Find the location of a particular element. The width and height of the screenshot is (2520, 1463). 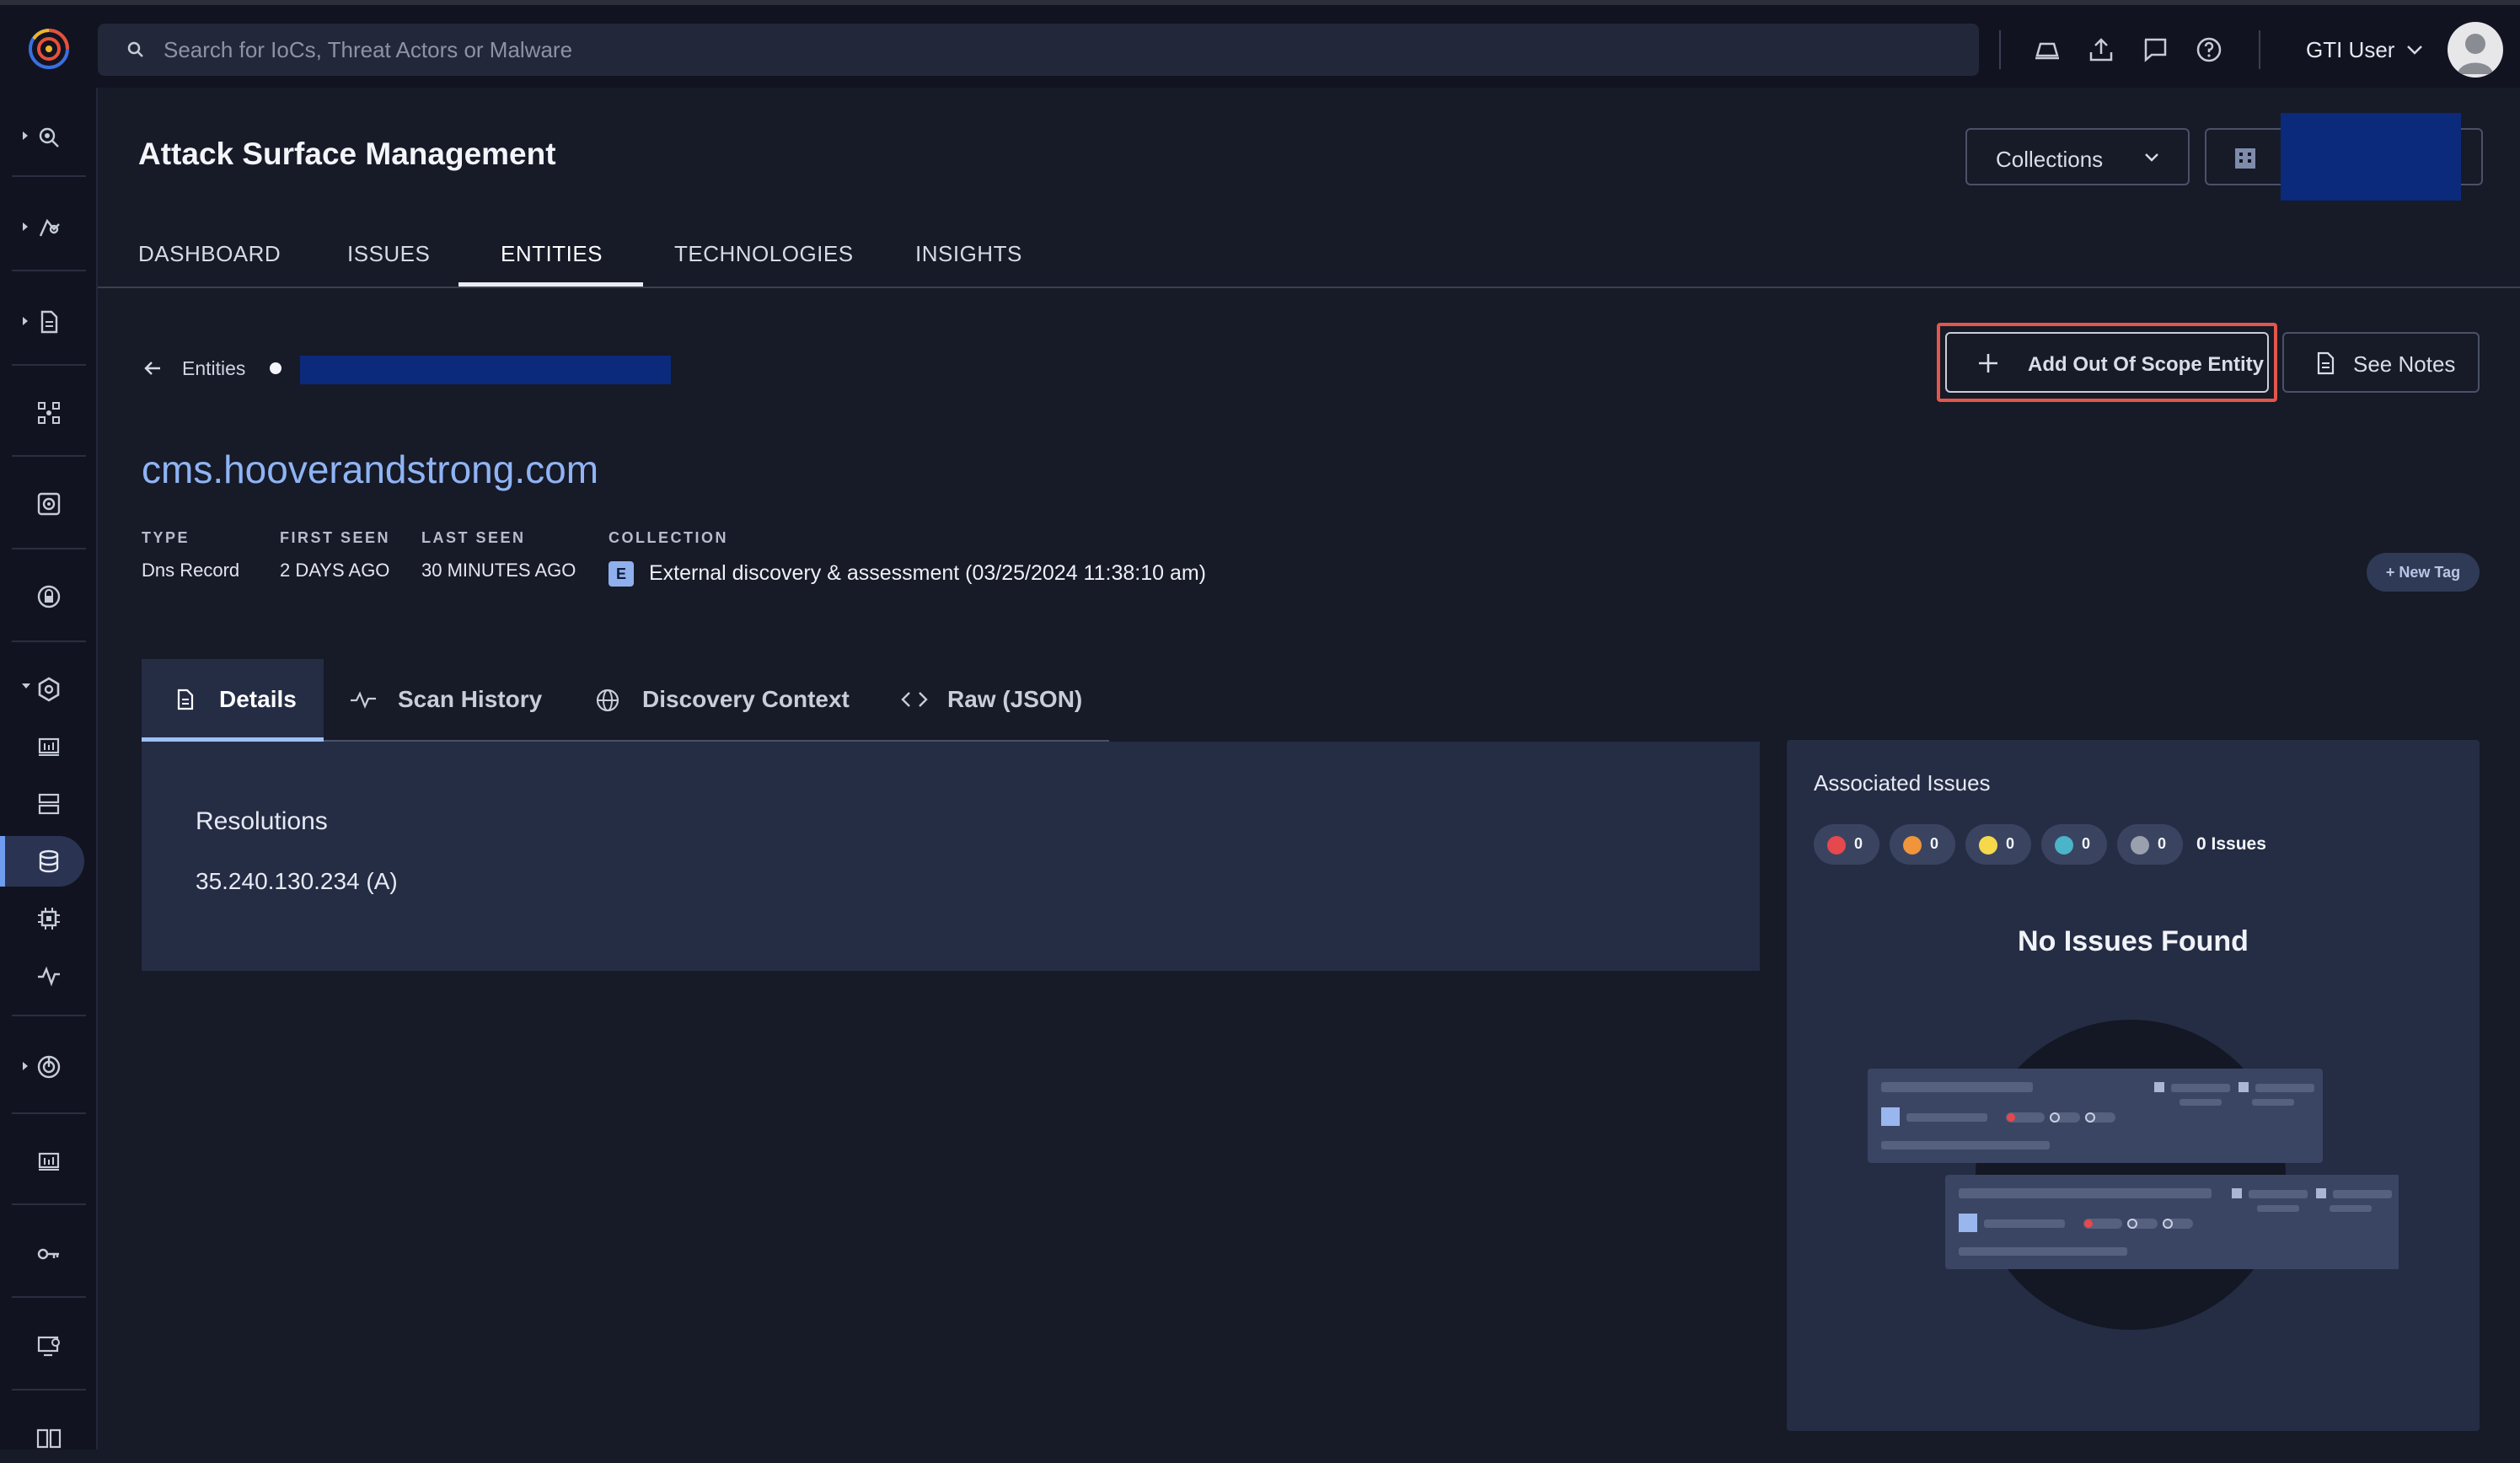

monitor-gear-icon is located at coordinates (48, 1346).